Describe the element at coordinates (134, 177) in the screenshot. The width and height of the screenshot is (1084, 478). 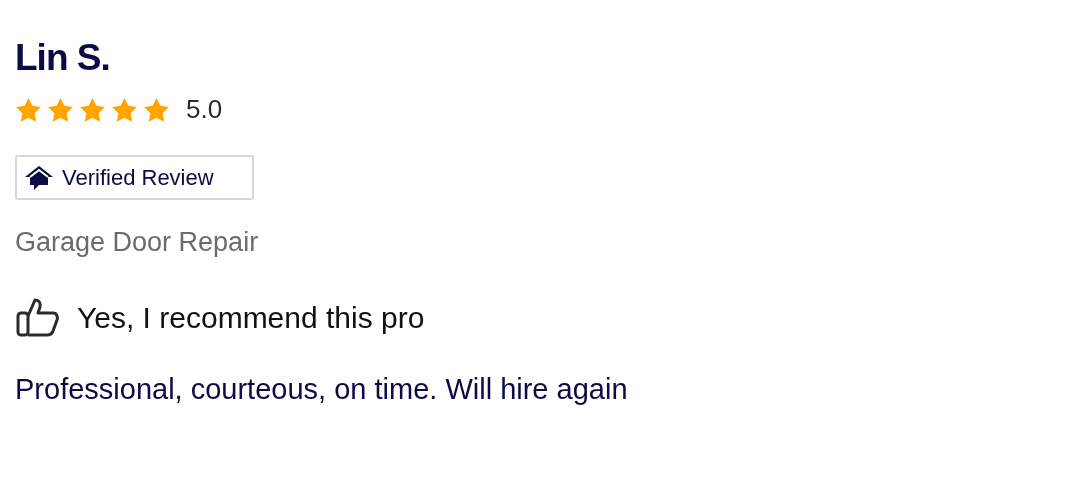
I see `verified-review-badge: Verified Review` at that location.